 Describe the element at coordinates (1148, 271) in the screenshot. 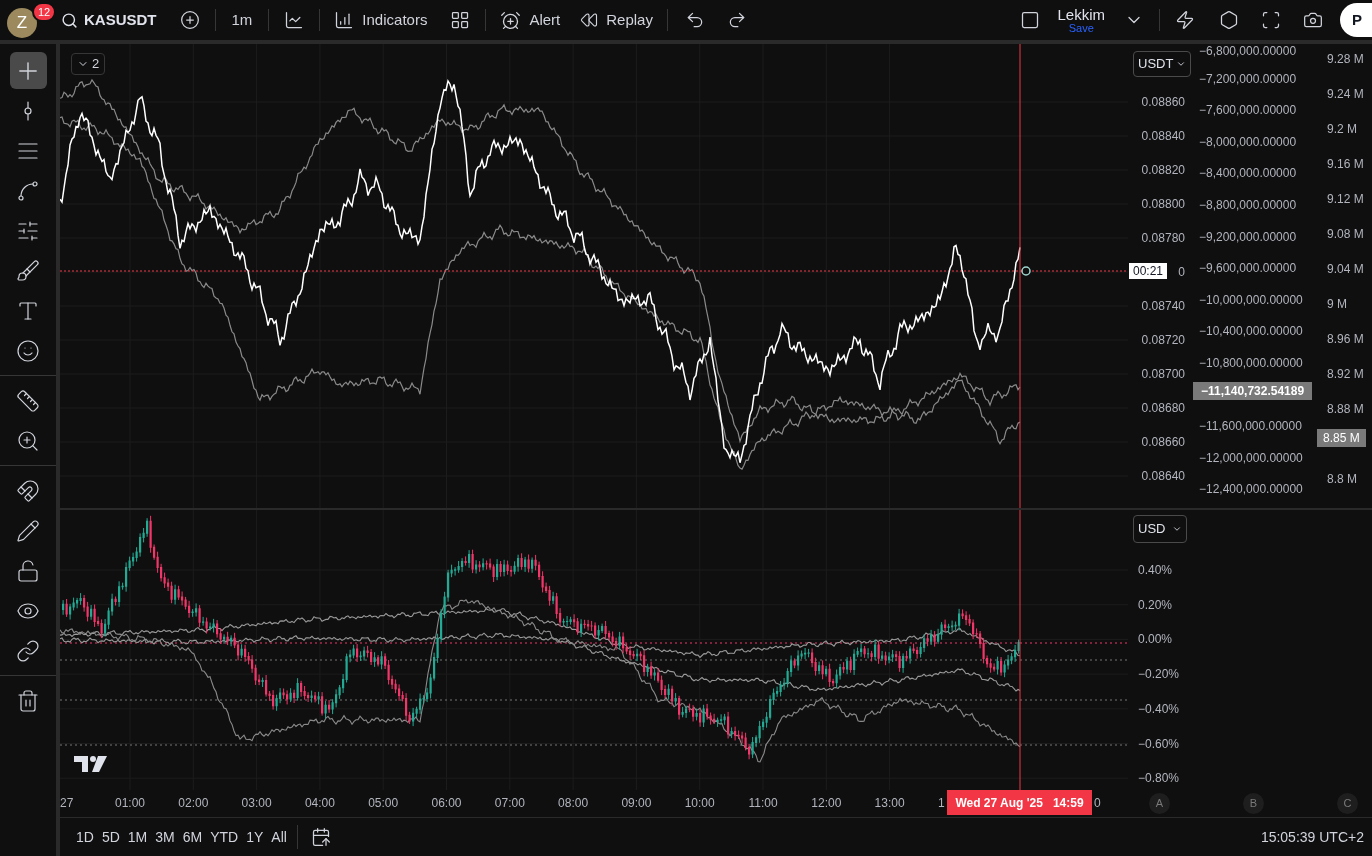

I see `countdown-label: 00:21` at that location.